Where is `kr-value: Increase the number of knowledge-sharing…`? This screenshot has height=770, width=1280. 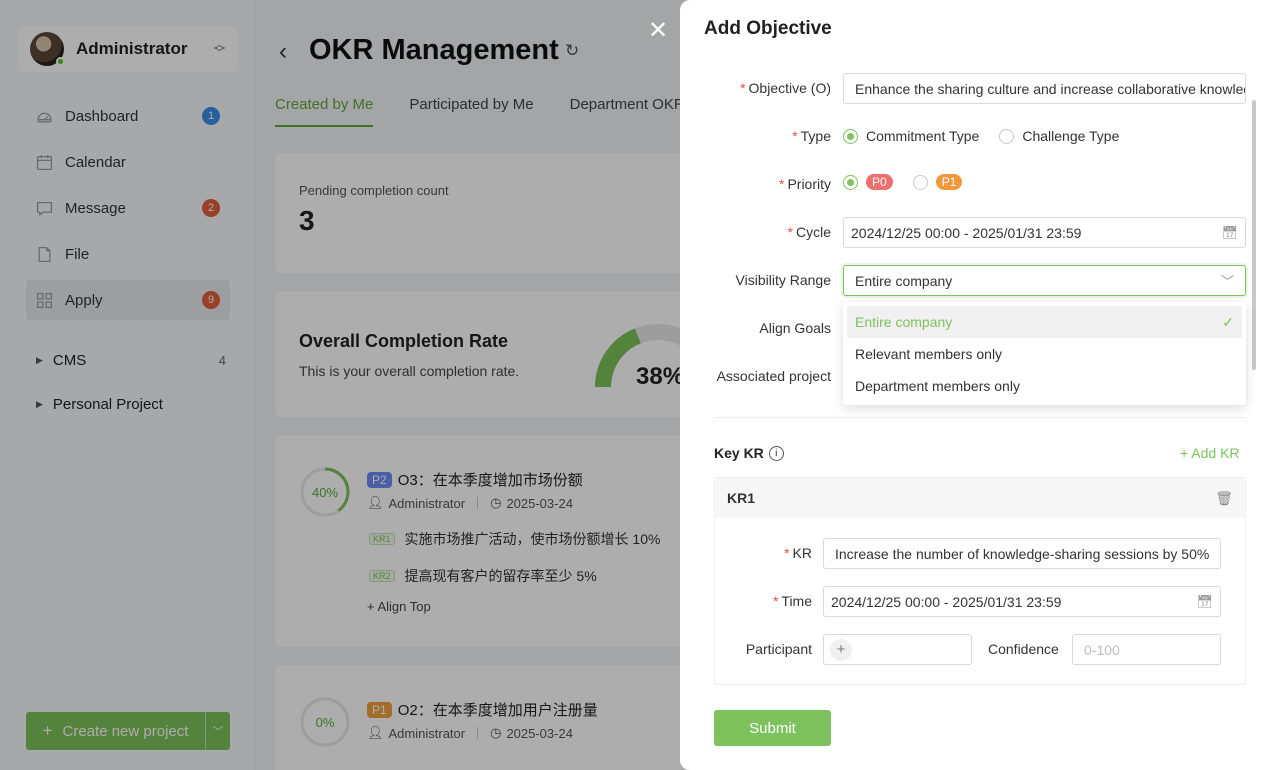 kr-value: Increase the number of knowledge-sharing… is located at coordinates (1022, 553).